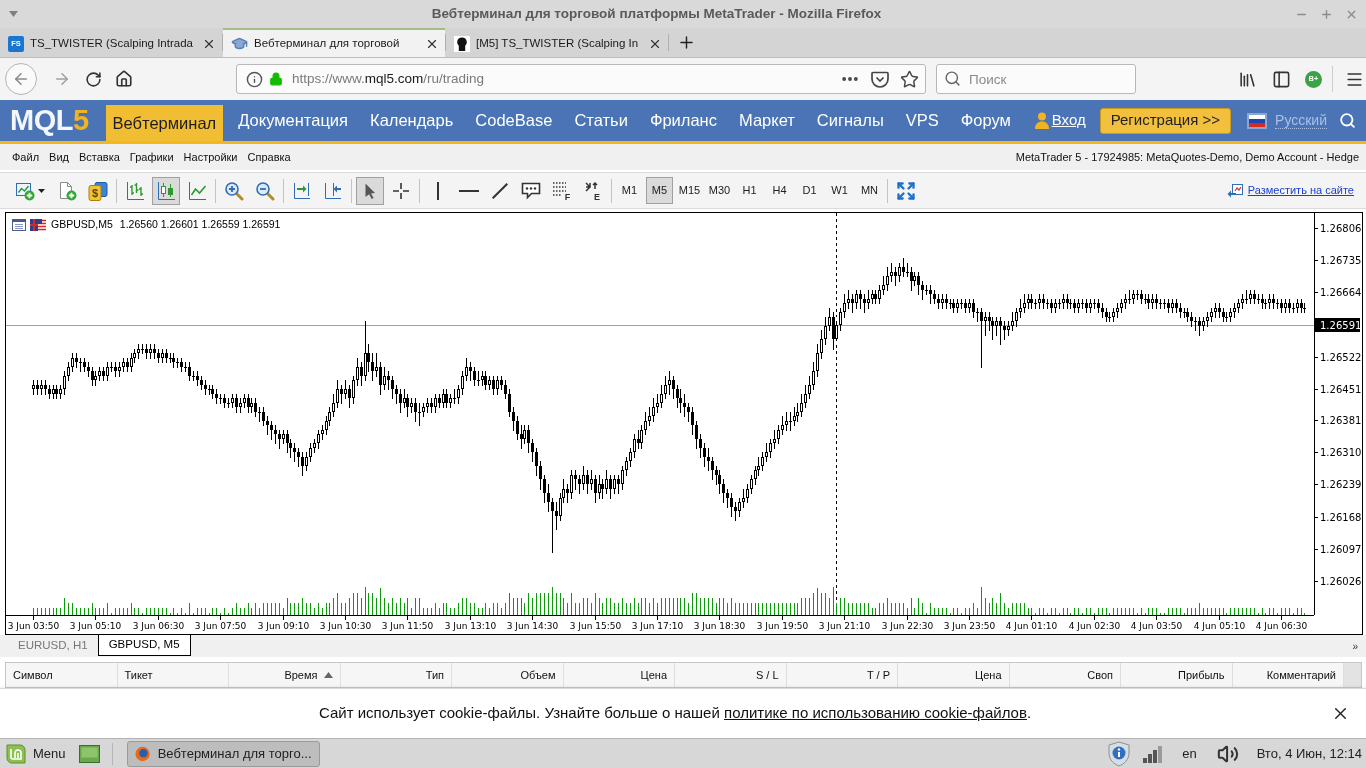 Image resolution: width=1366 pixels, height=768 pixels. Describe the element at coordinates (1156, 626) in the screenshot. I see `time-label: 4 Jun 03:50` at that location.